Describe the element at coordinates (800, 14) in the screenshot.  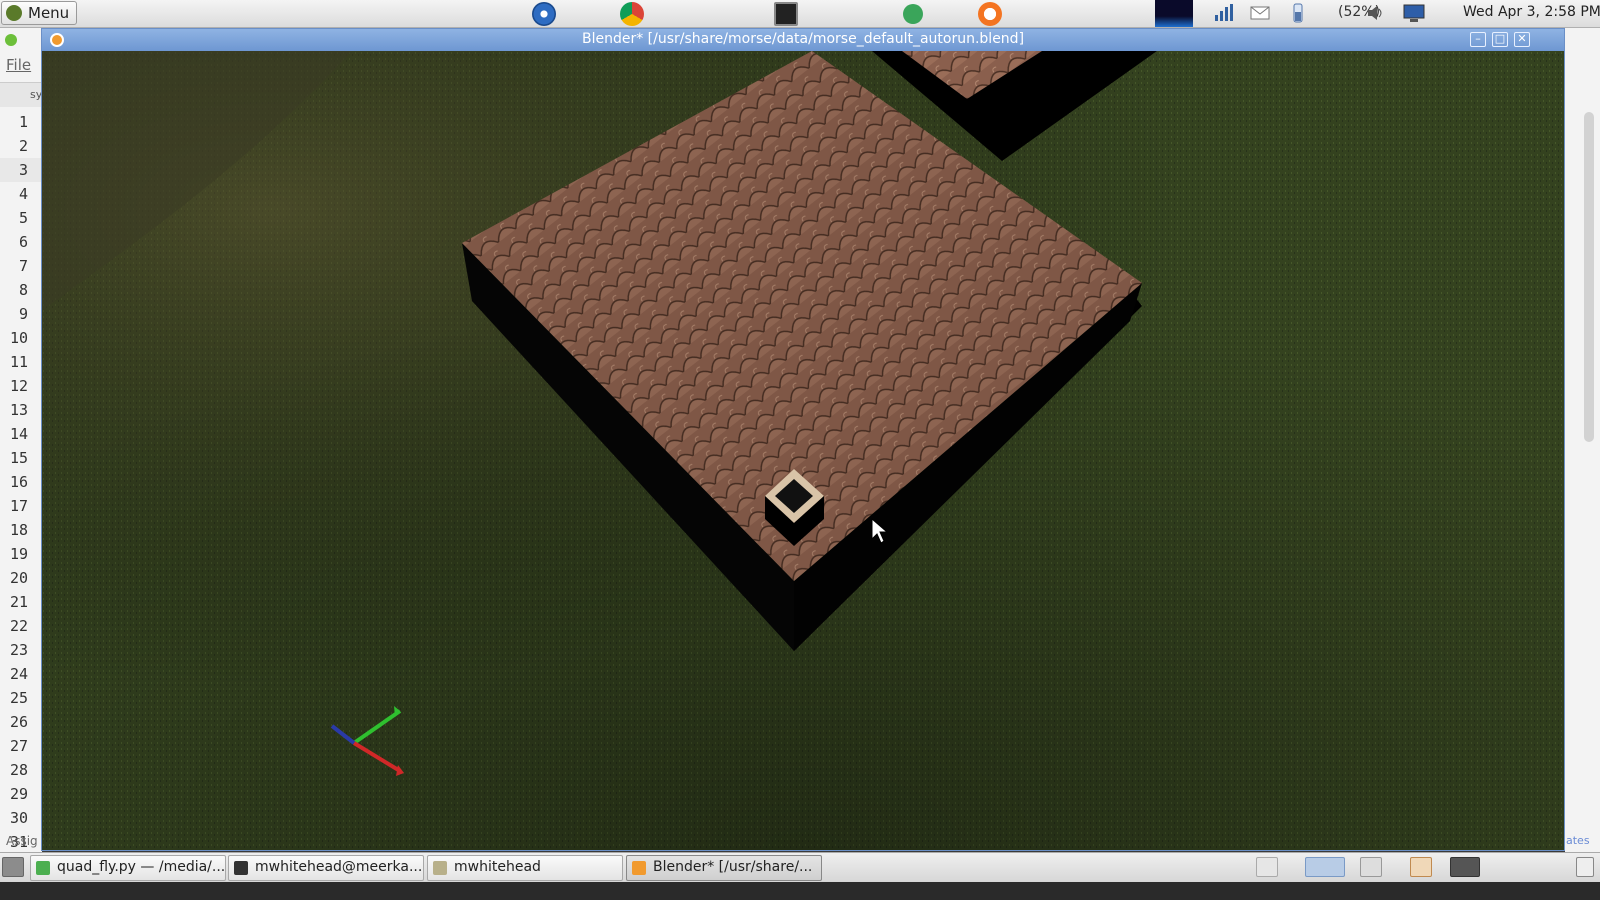
I see `top-panel: Menu (52%) Wed Apr 3, 2:58 PM` at that location.